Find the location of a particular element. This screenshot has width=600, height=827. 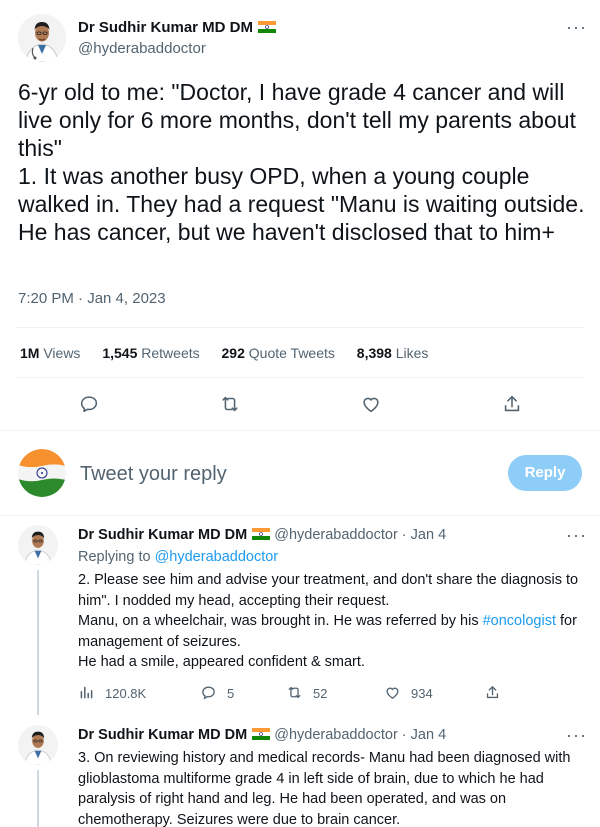

replying-to-link: @hyderabaddoctor is located at coordinates (217, 557).